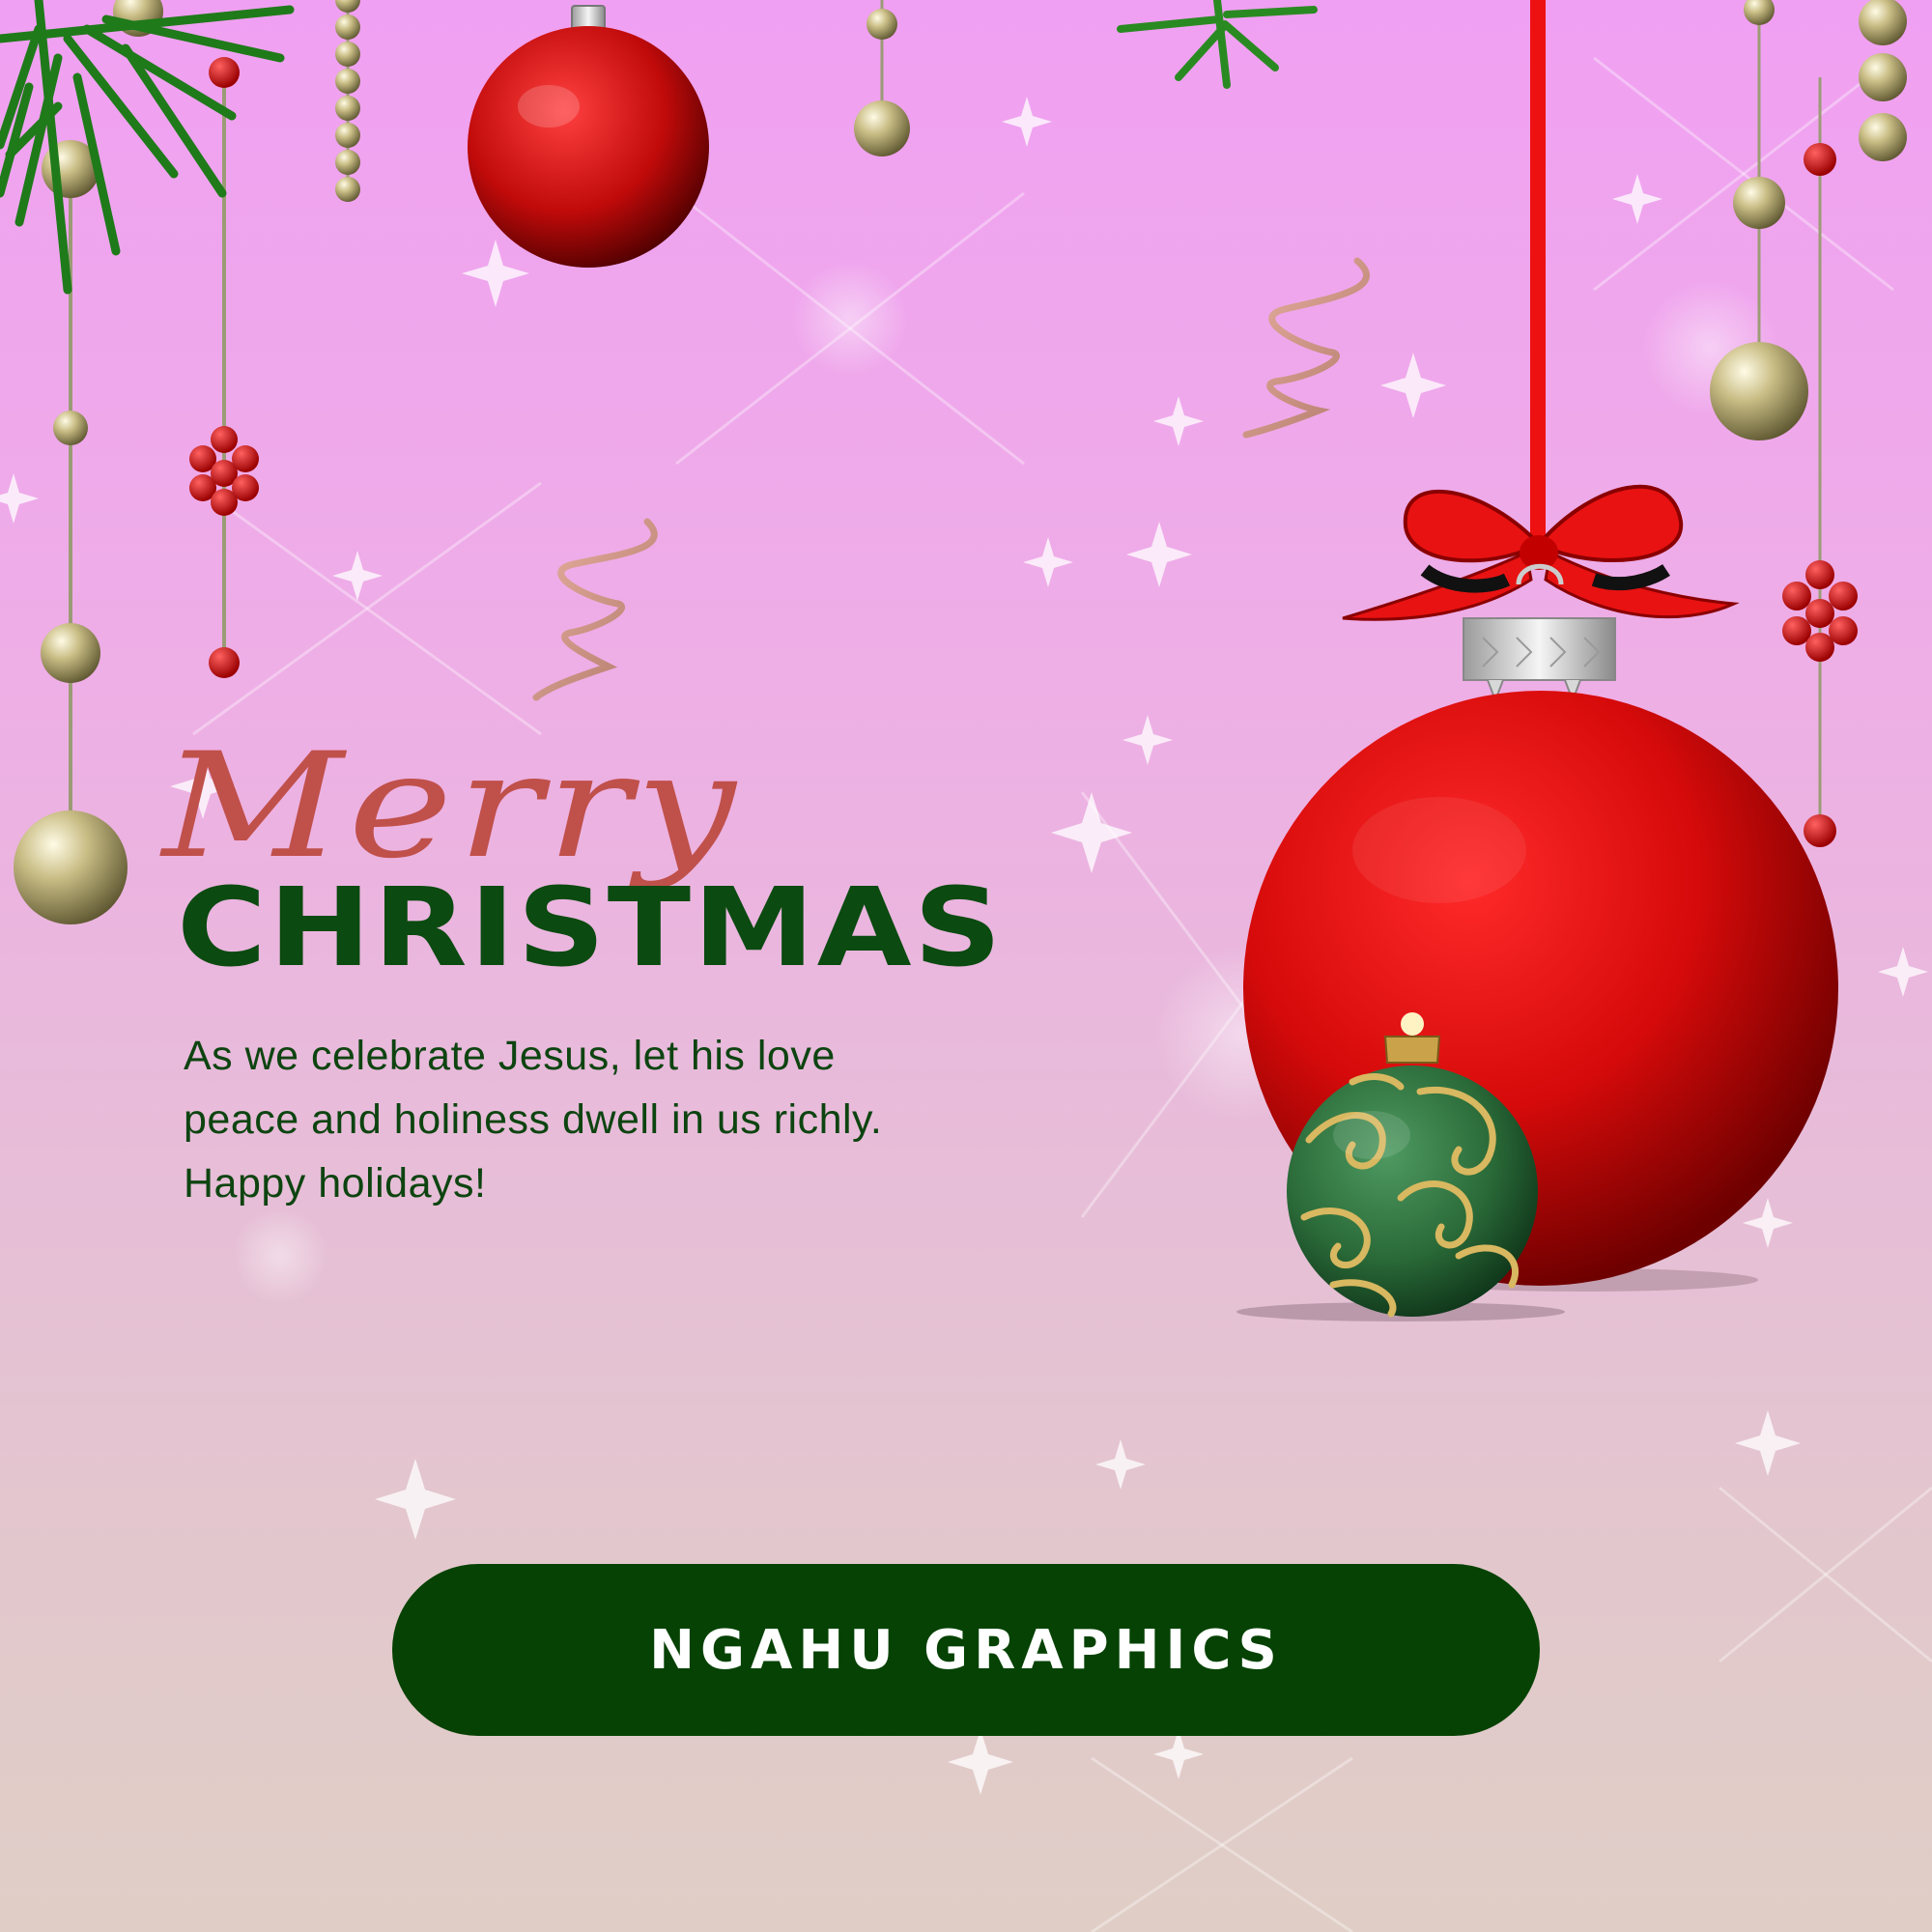 The image size is (1932, 1932). I want to click on greeting-script: Merry, so click(451, 807).